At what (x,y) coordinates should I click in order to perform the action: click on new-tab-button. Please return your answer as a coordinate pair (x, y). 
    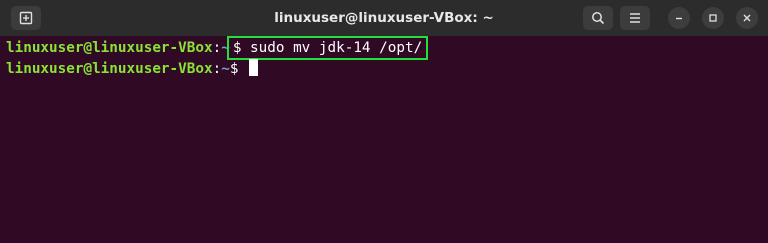
    Looking at the image, I should click on (26, 18).